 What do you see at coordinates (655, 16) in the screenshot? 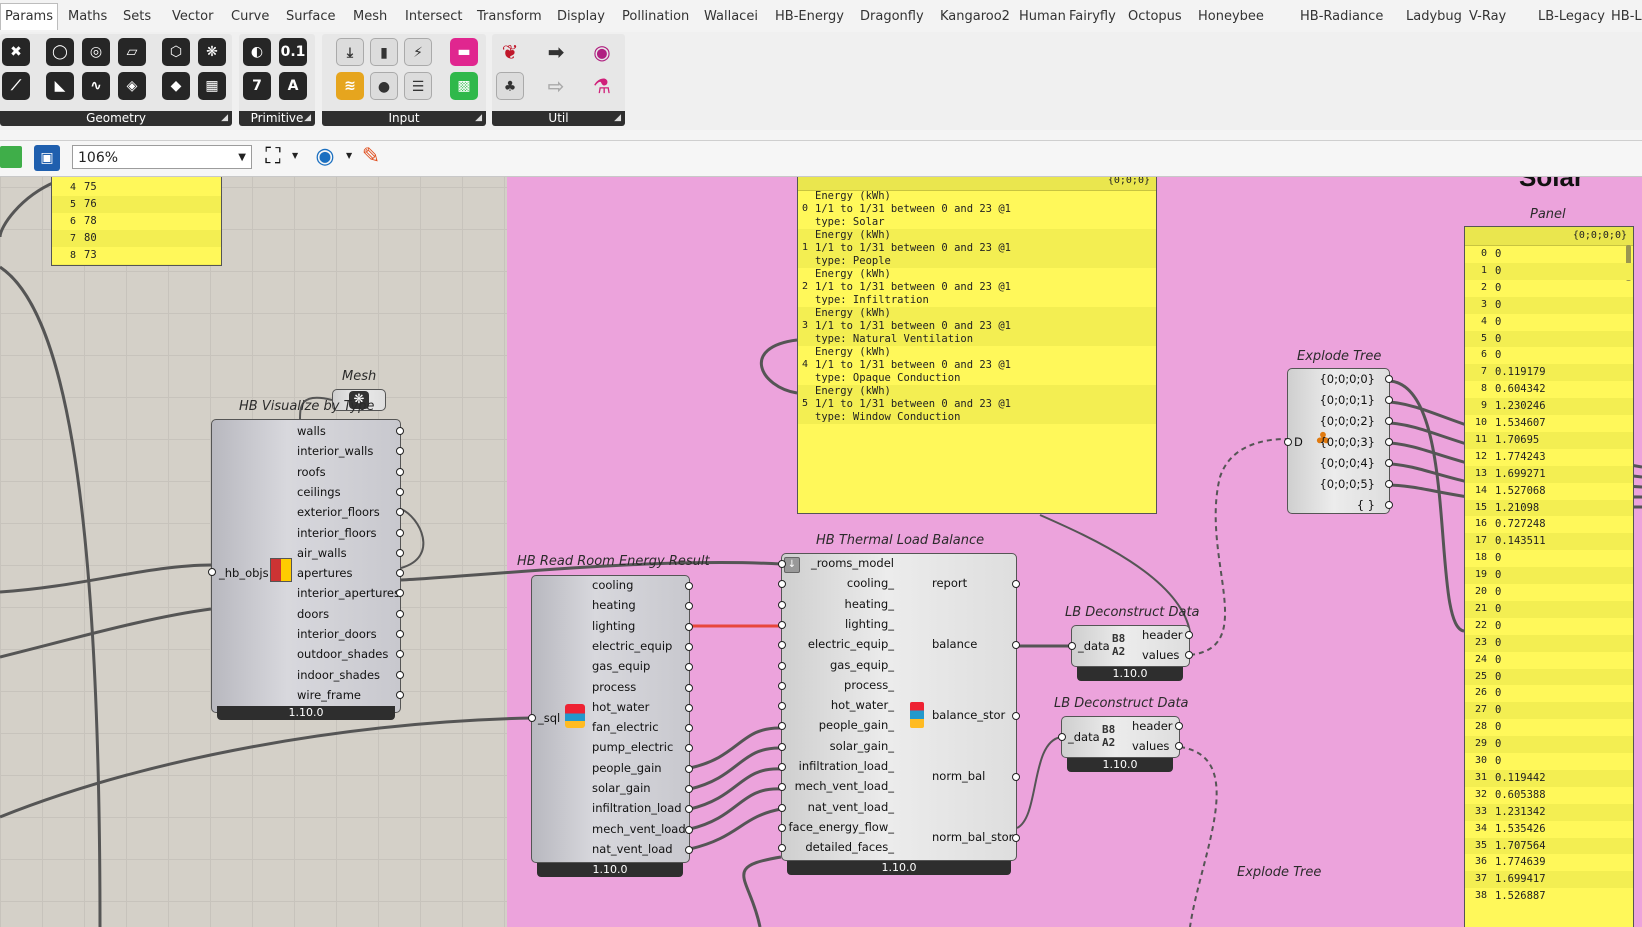
I see `tab-pollination: Pollination` at bounding box center [655, 16].